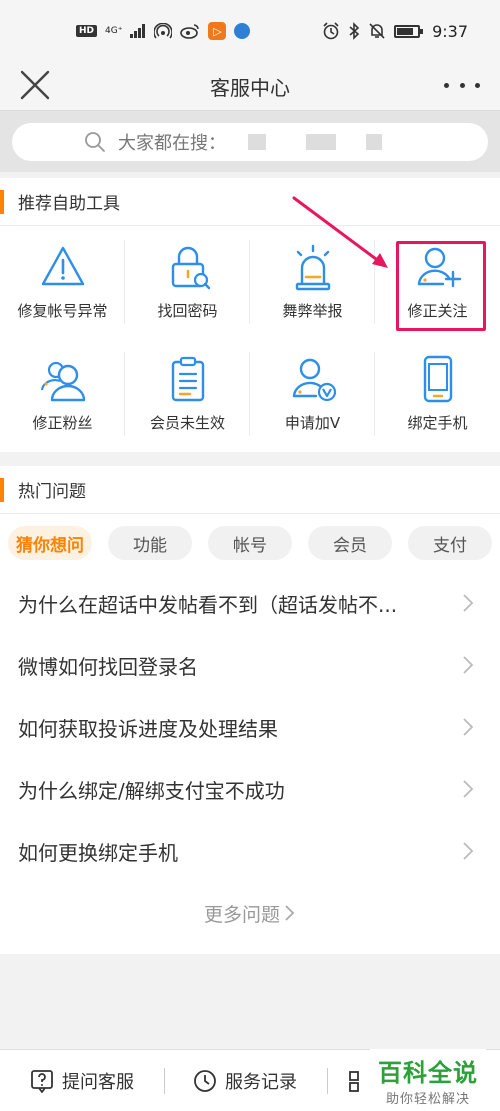  What do you see at coordinates (114, 30) in the screenshot?
I see `network-type: 4G⁺` at bounding box center [114, 30].